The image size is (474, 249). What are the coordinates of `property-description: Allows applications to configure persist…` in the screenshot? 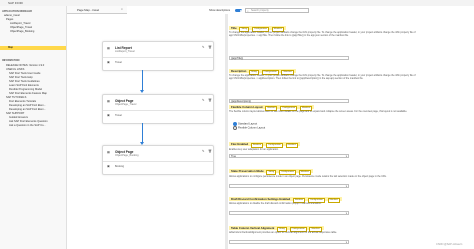 It's located at (308, 176).